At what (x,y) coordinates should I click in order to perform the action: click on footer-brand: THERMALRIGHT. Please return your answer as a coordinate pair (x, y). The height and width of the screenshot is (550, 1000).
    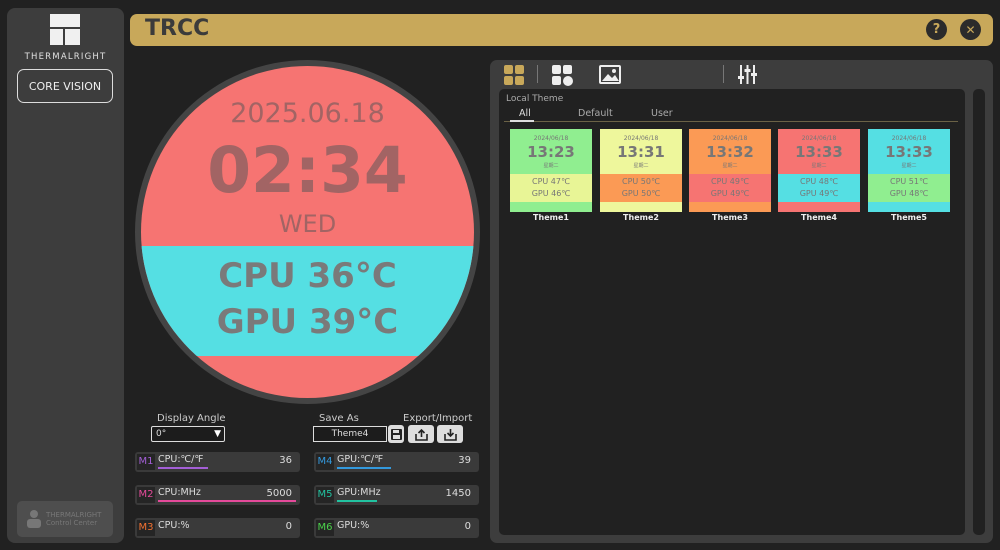
    Looking at the image, I should click on (74, 515).